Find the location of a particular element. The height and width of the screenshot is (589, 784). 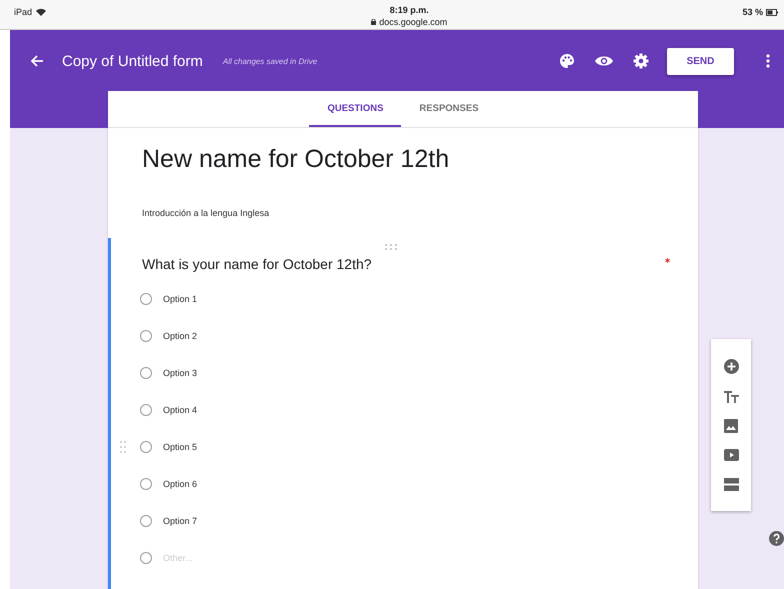

form-heading: New name for October 12th is located at coordinates (296, 159).